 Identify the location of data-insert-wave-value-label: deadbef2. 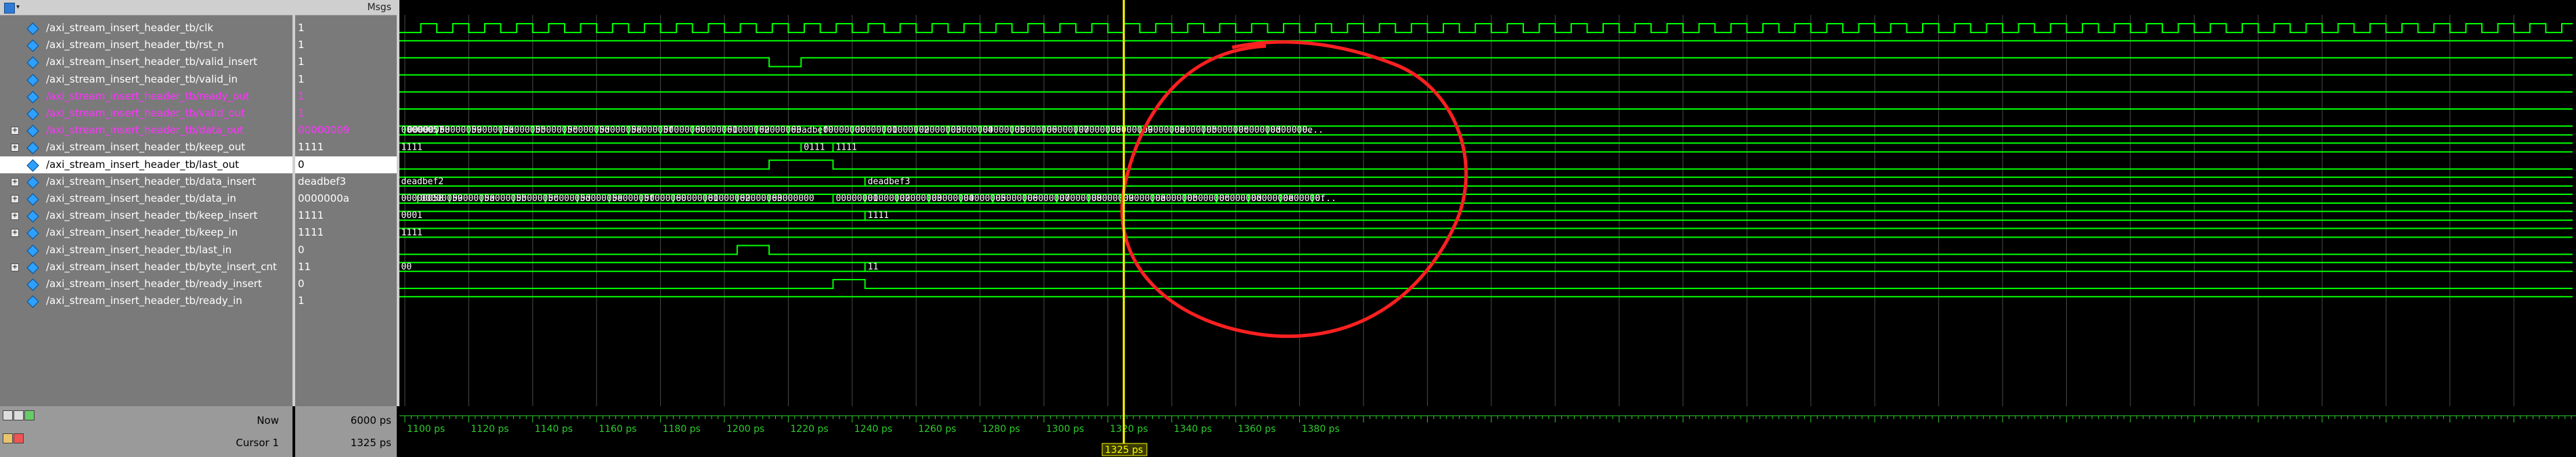
(422, 182).